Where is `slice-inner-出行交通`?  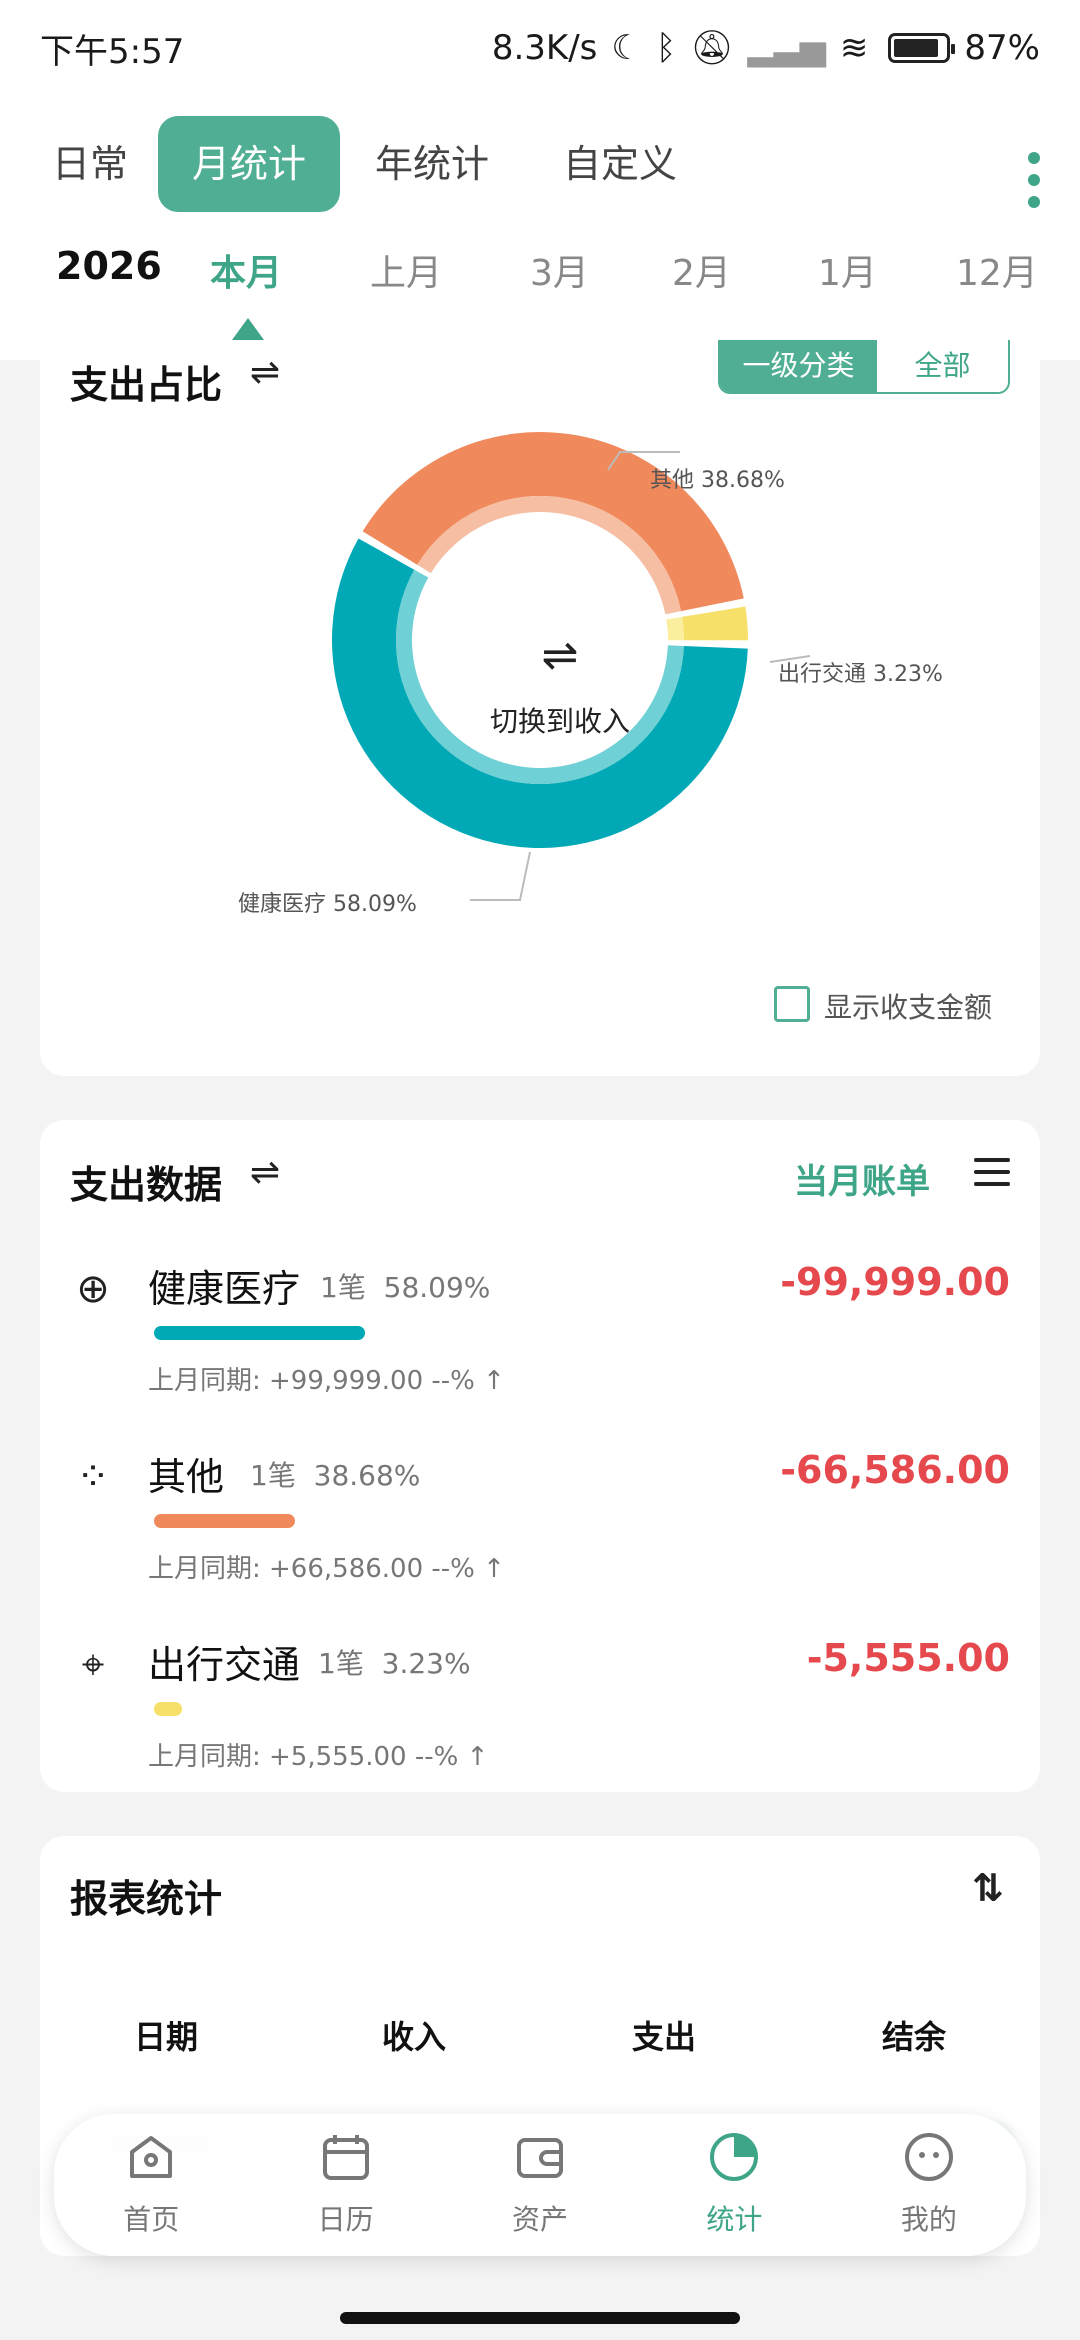
slice-inner-出行交通 is located at coordinates (675, 628).